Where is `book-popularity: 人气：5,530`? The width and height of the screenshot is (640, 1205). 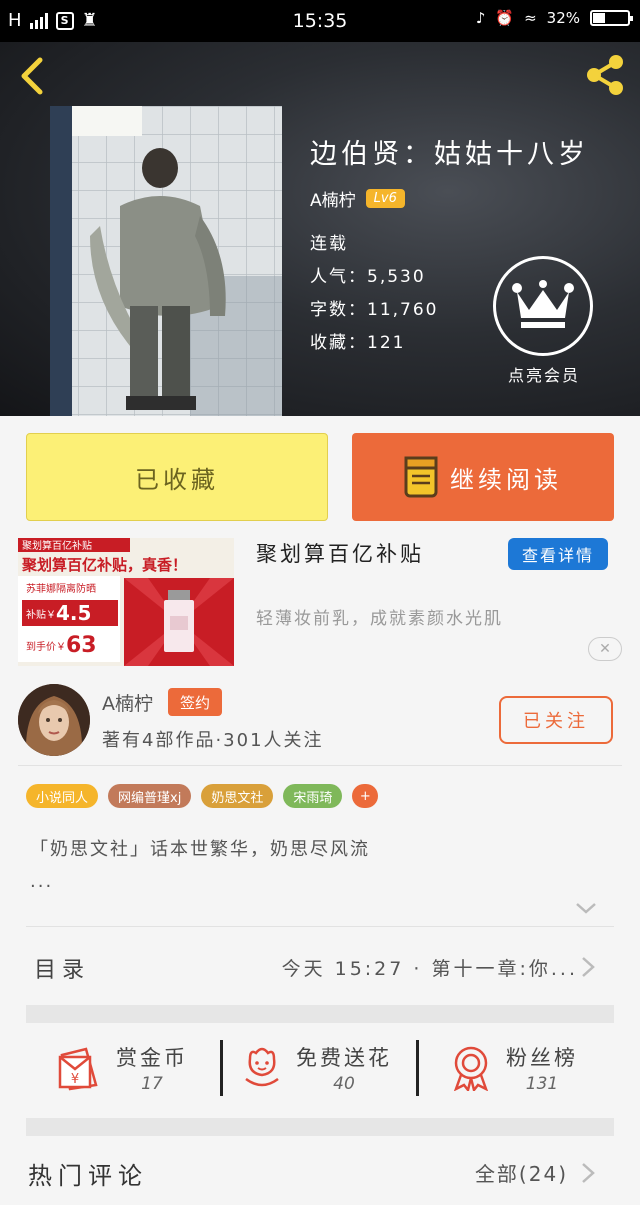
book-popularity: 人气：5,530 is located at coordinates (368, 277).